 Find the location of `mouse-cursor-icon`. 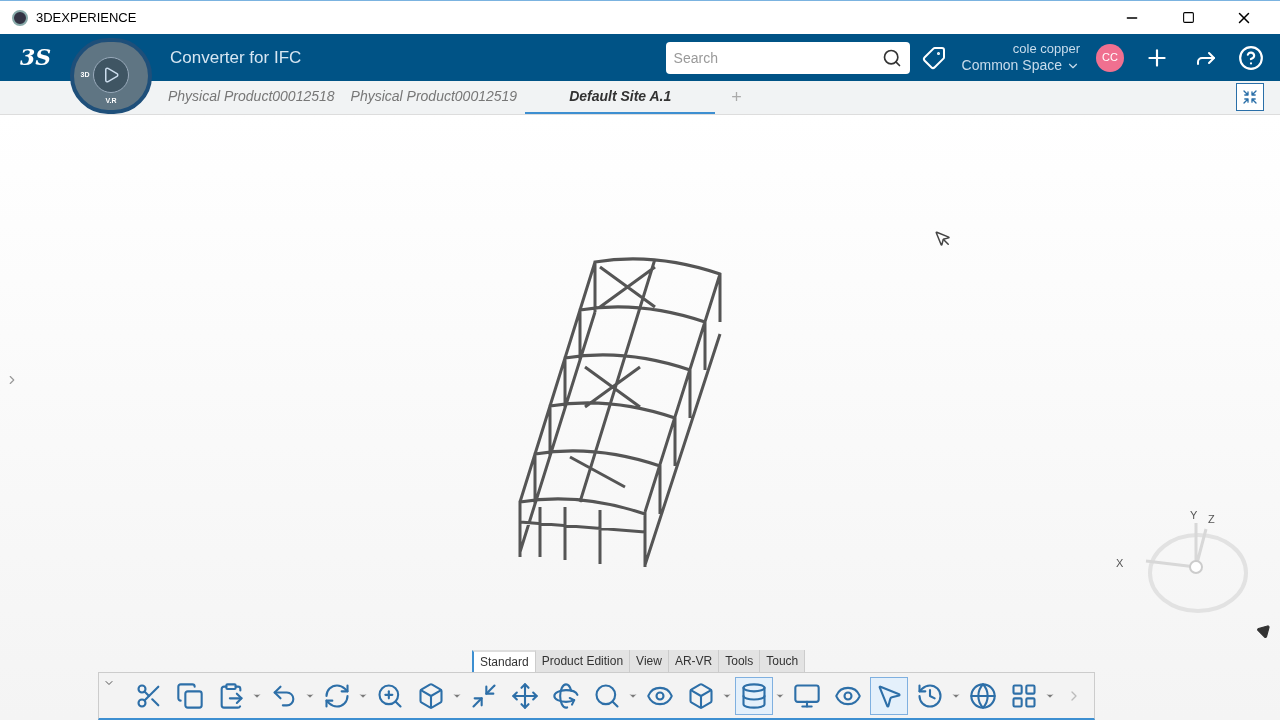

mouse-cursor-icon is located at coordinates (943, 239).